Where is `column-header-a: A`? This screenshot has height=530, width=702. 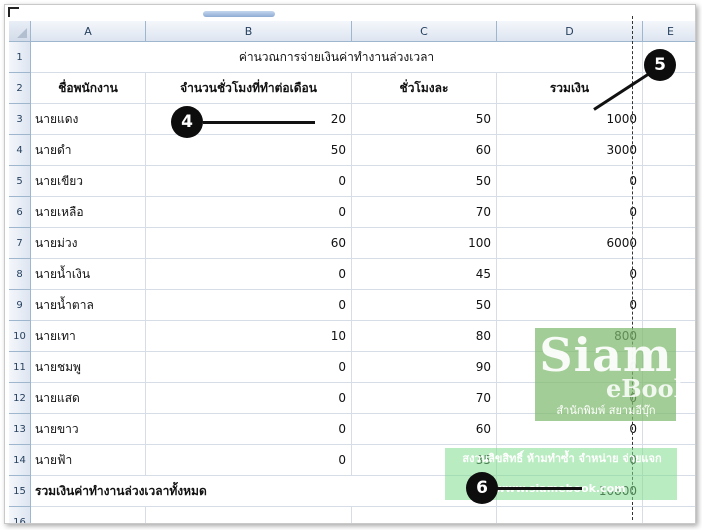
column-header-a: A is located at coordinates (88, 31).